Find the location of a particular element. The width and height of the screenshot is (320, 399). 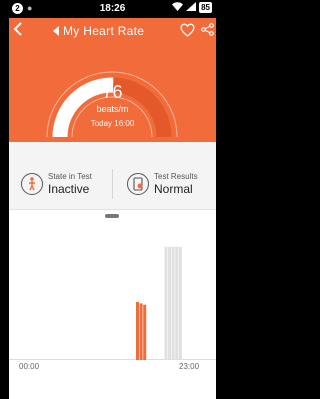

state-label: State in Test is located at coordinates (70, 176).